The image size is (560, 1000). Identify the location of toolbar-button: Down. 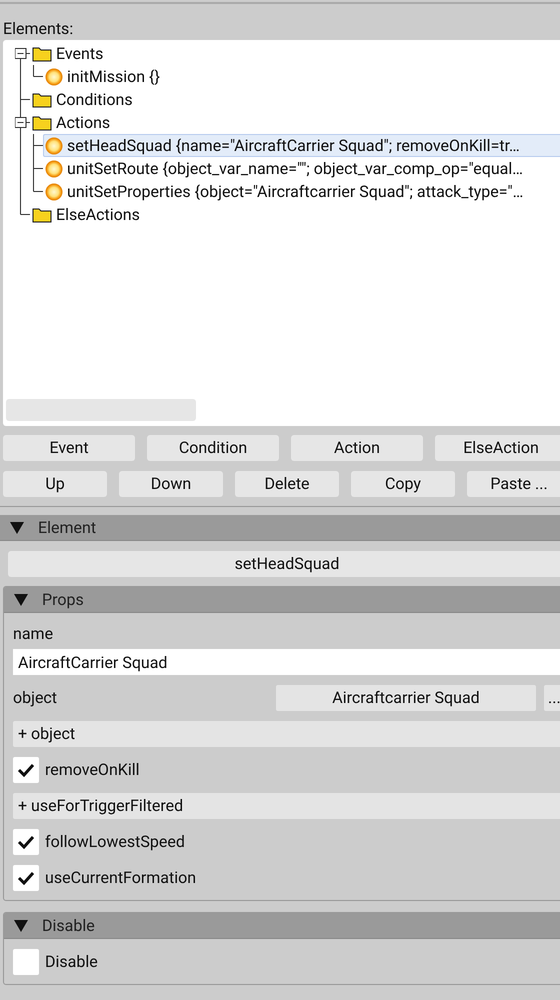
(171, 484).